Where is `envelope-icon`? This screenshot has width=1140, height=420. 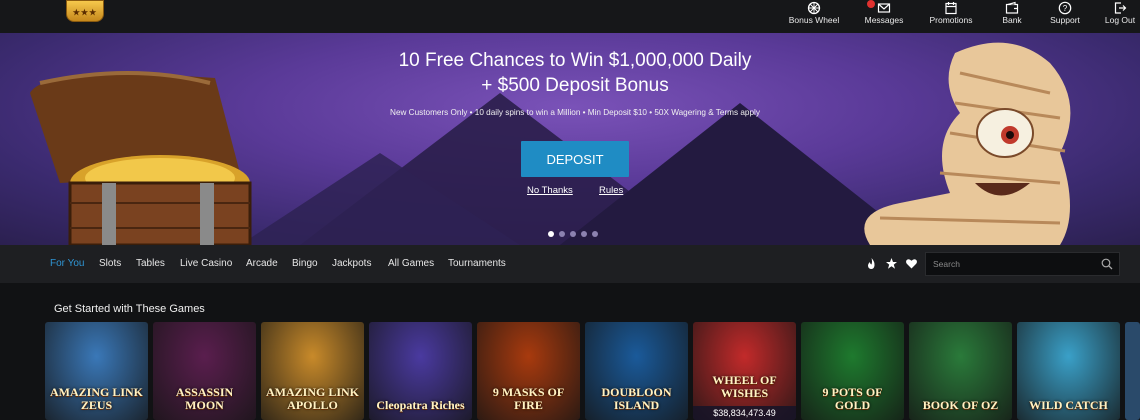
envelope-icon is located at coordinates (884, 8).